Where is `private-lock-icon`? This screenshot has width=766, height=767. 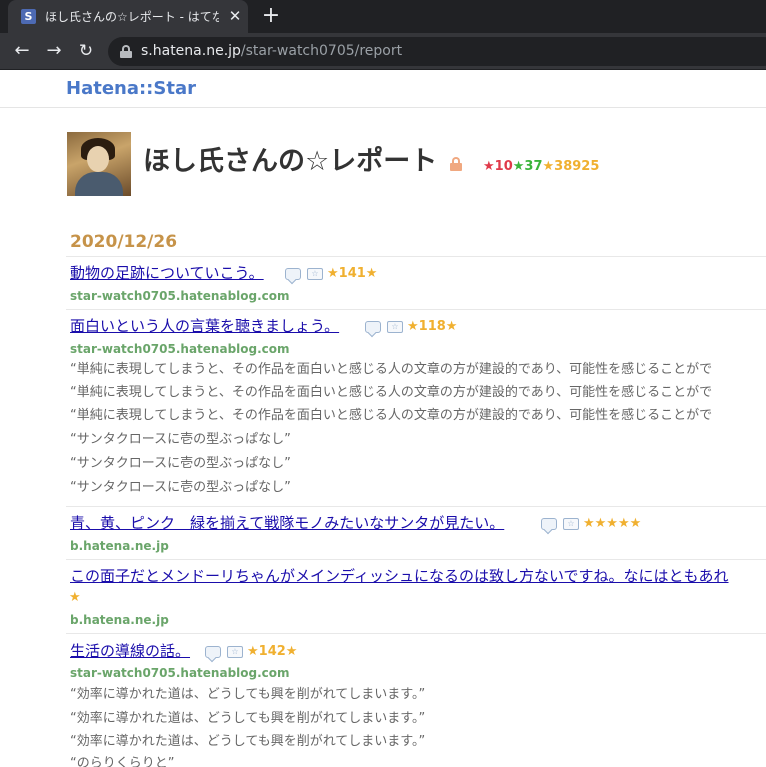
private-lock-icon is located at coordinates (456, 164).